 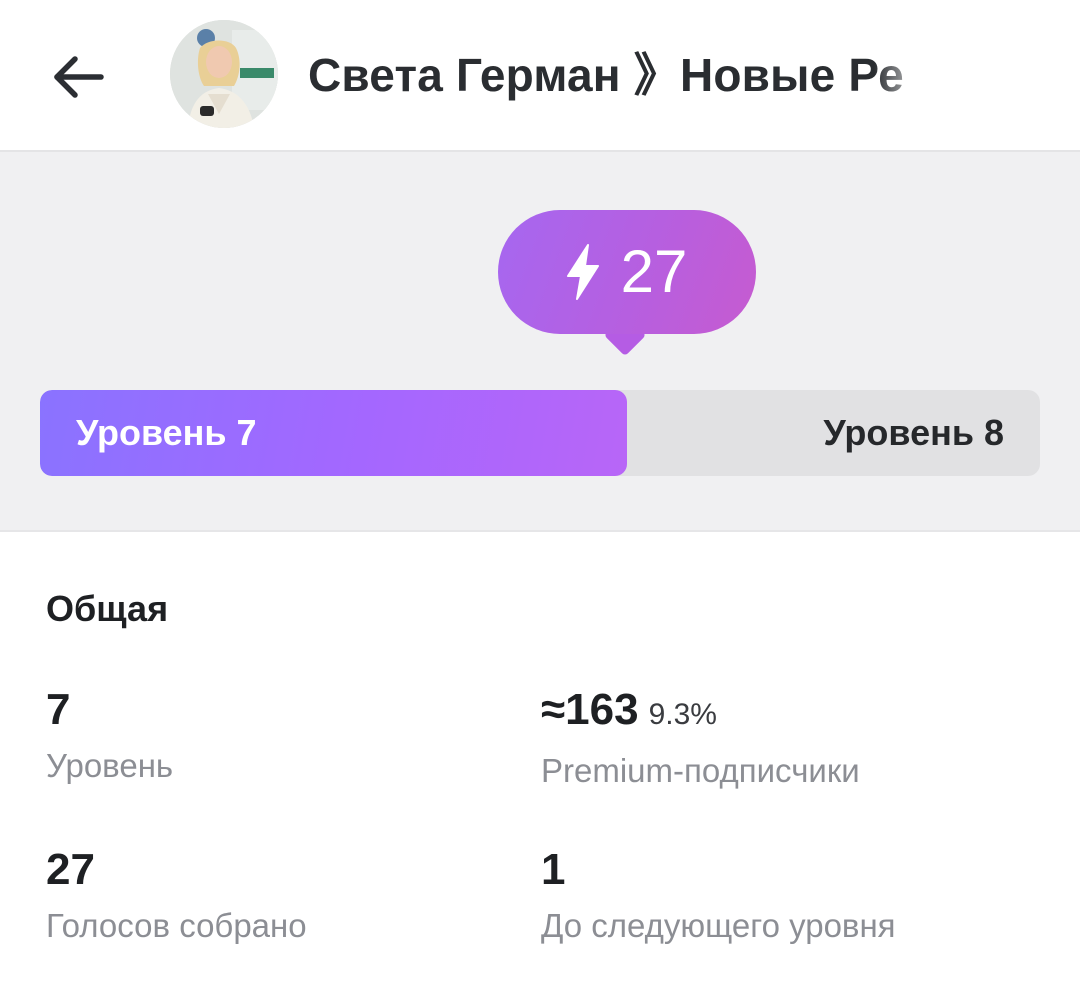 I want to click on stat-premium-value: ≈163, so click(x=590, y=709).